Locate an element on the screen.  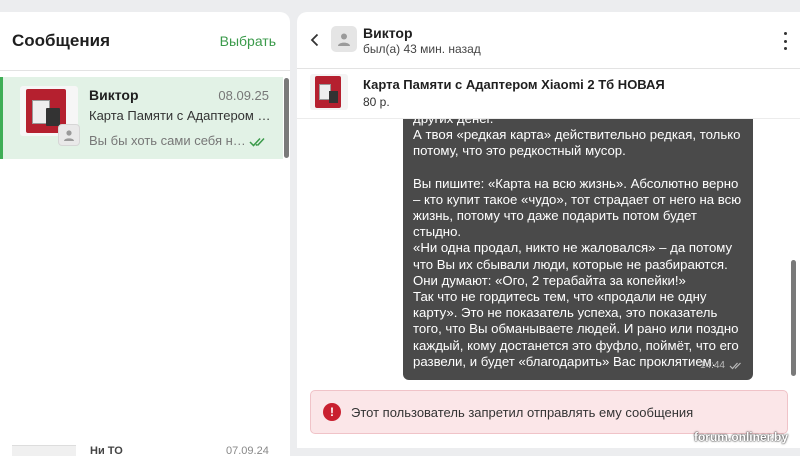
conversations-header: Сообщения Выбрать is located at coordinates (145, 41).